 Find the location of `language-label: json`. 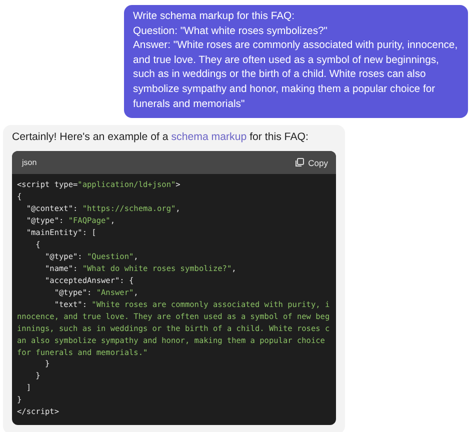

language-label: json is located at coordinates (29, 163).